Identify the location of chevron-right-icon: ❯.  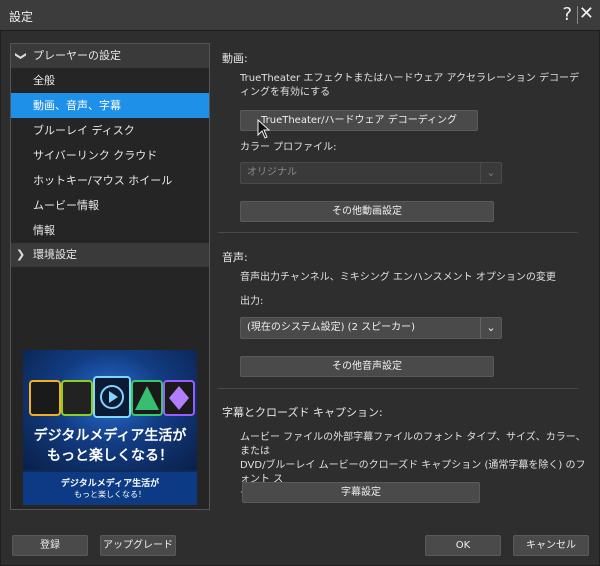
(21, 254).